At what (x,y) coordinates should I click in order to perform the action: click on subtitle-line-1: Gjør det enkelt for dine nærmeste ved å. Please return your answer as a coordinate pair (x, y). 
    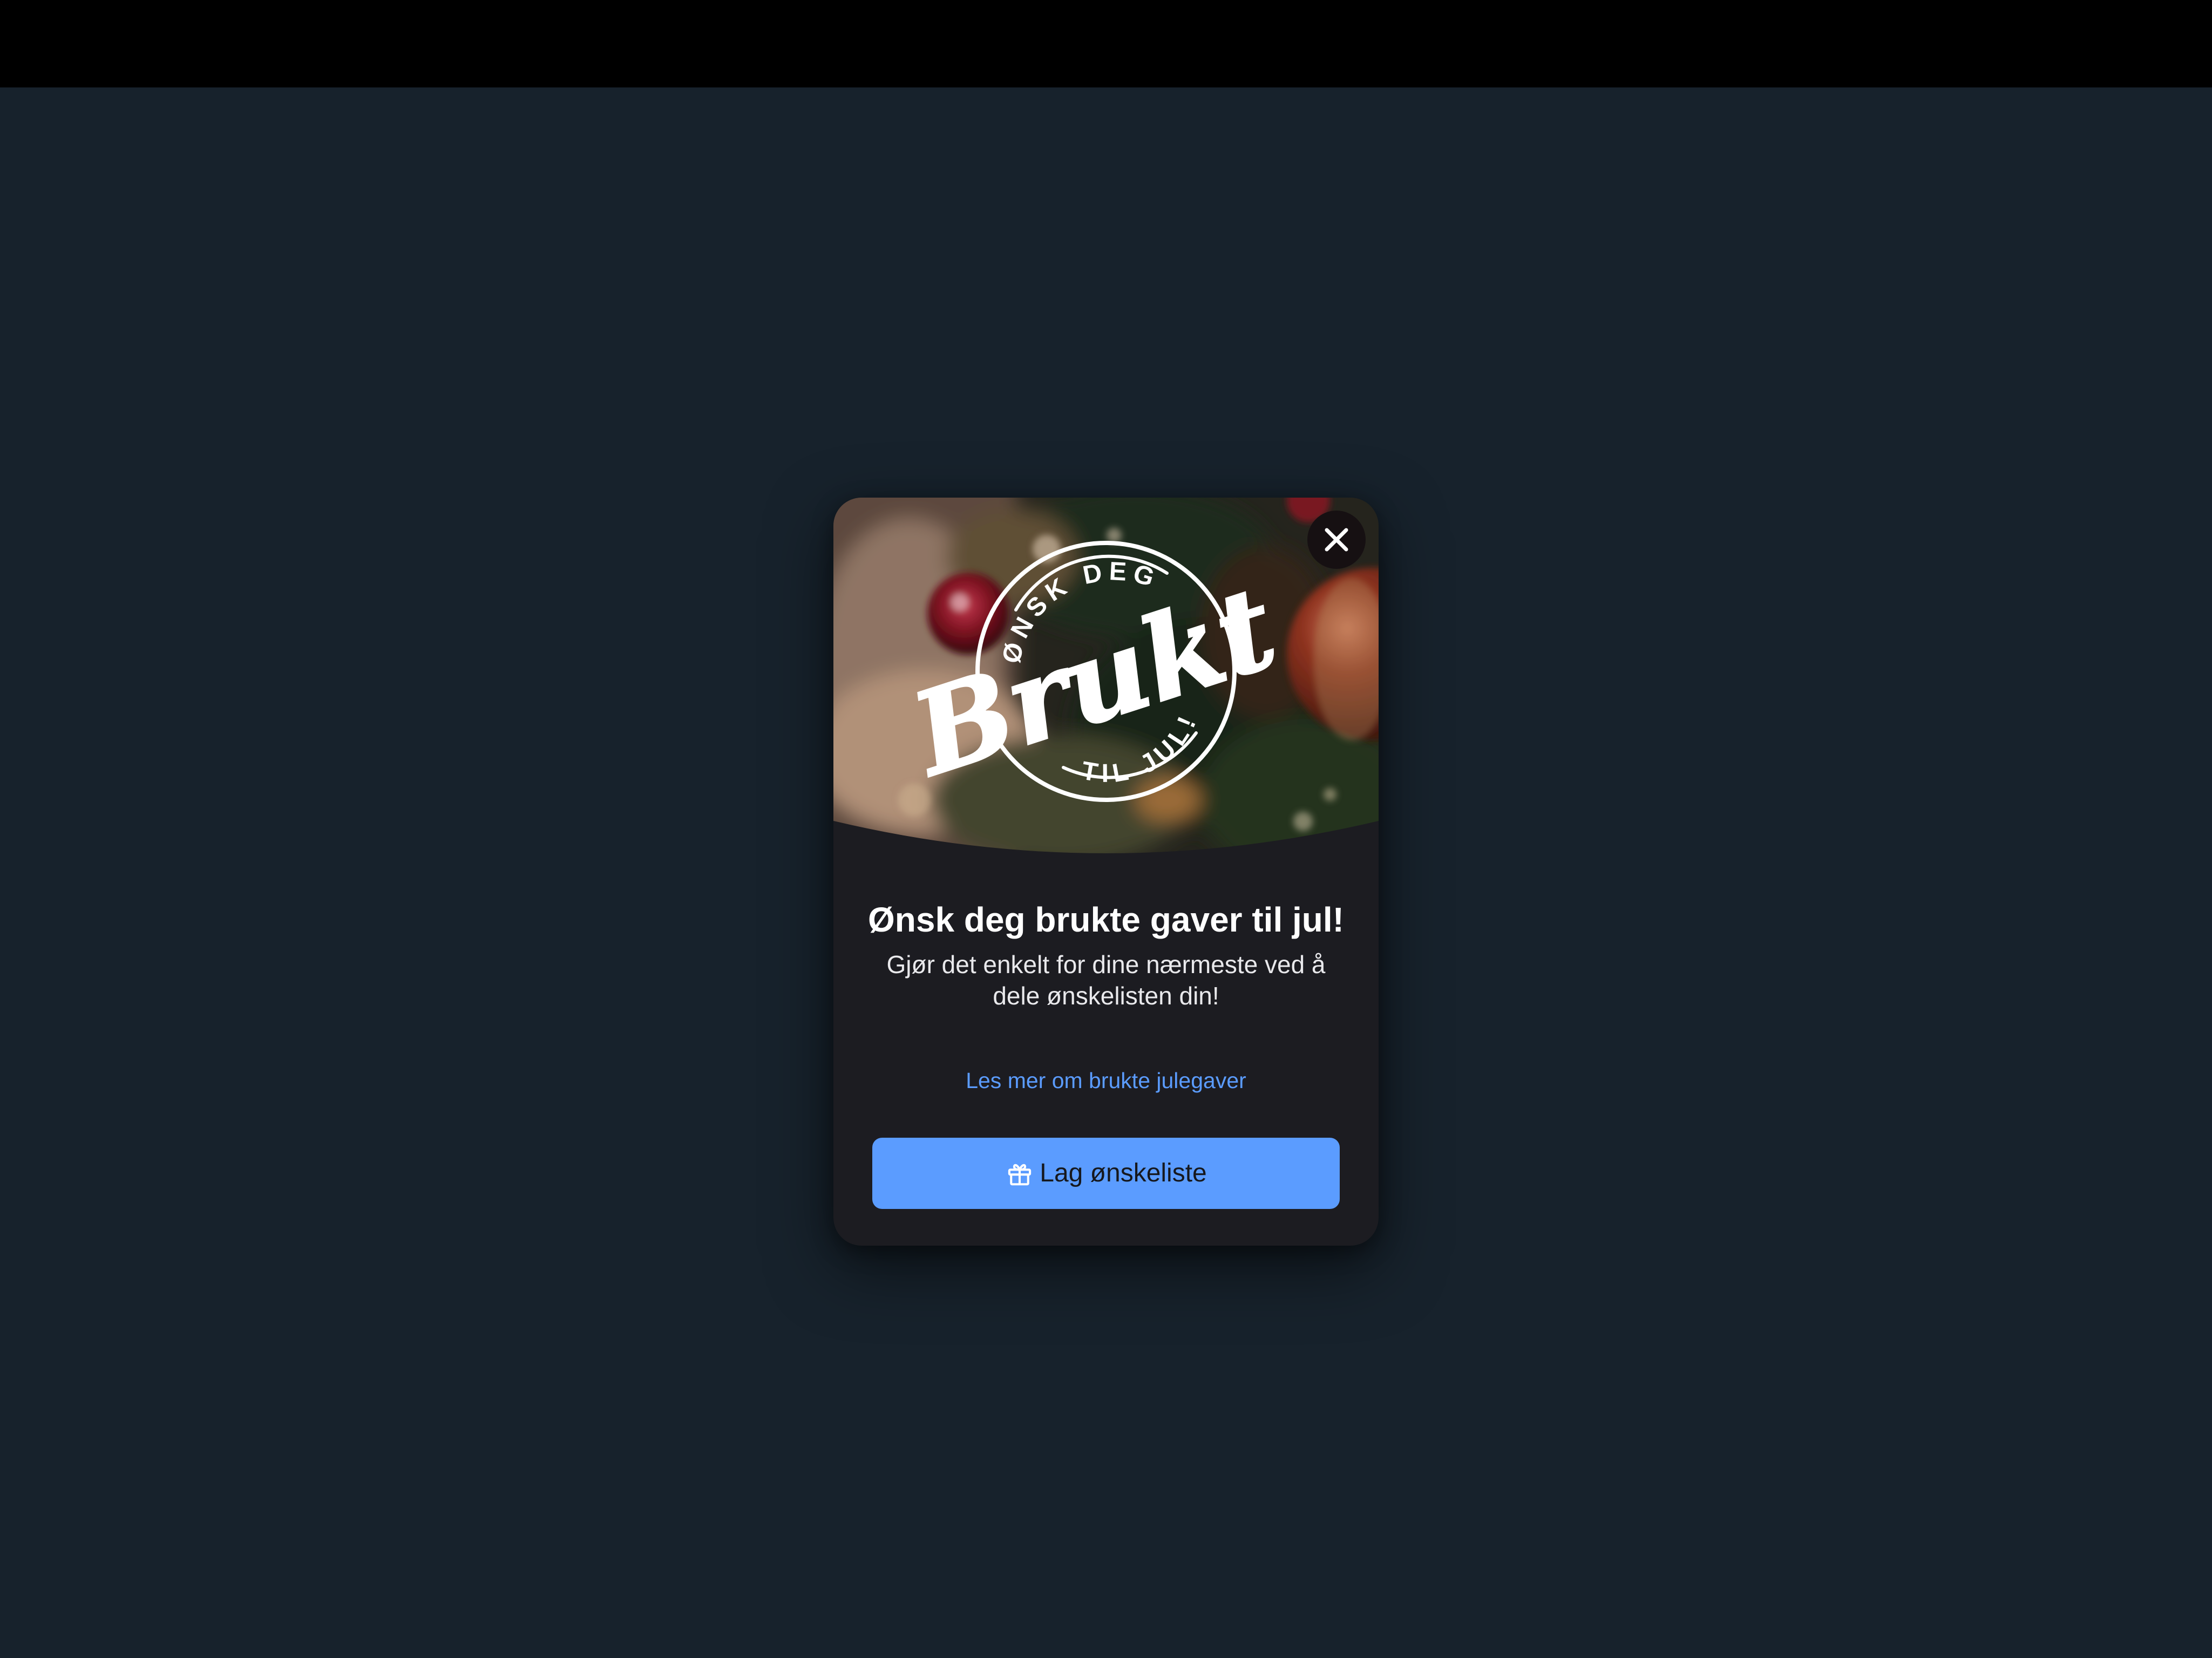
    Looking at the image, I should click on (1106, 964).